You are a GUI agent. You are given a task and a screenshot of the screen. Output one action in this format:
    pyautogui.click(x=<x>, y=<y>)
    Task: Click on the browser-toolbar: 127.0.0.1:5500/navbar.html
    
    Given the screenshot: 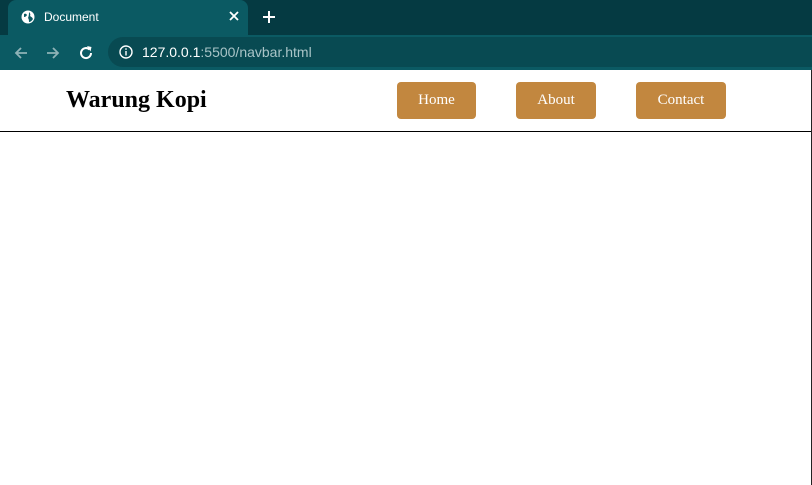 What is the action you would take?
    pyautogui.click(x=406, y=52)
    